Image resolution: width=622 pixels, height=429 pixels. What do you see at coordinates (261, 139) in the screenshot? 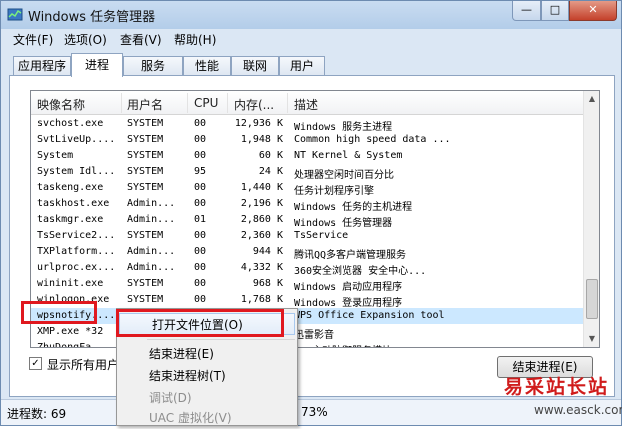
I see `row-memory: 1,948 K` at bounding box center [261, 139].